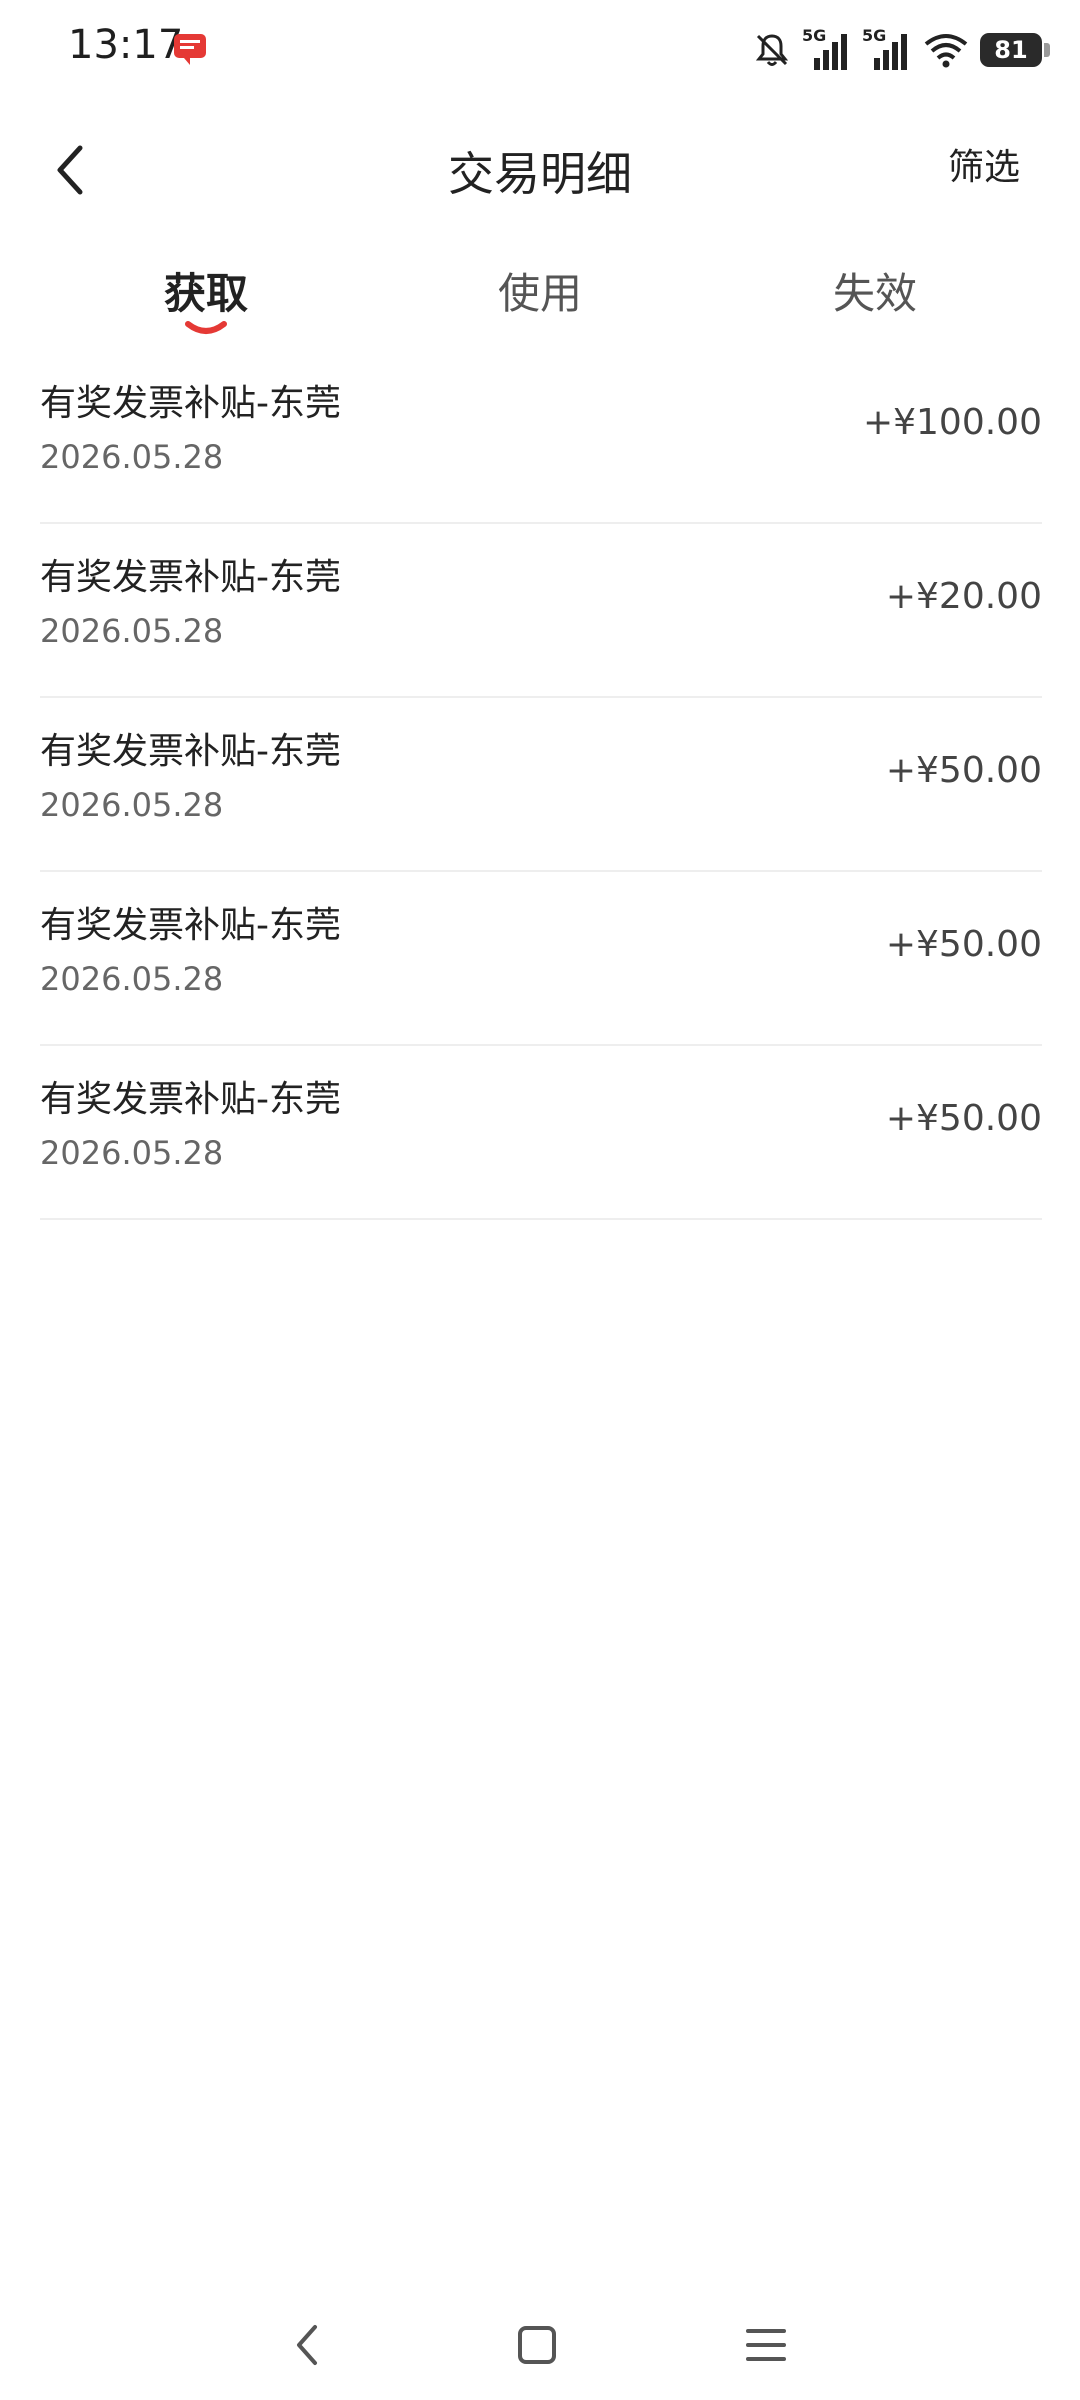 The width and height of the screenshot is (1080, 2400). I want to click on transaction-amount: +¥20.00, so click(963, 596).